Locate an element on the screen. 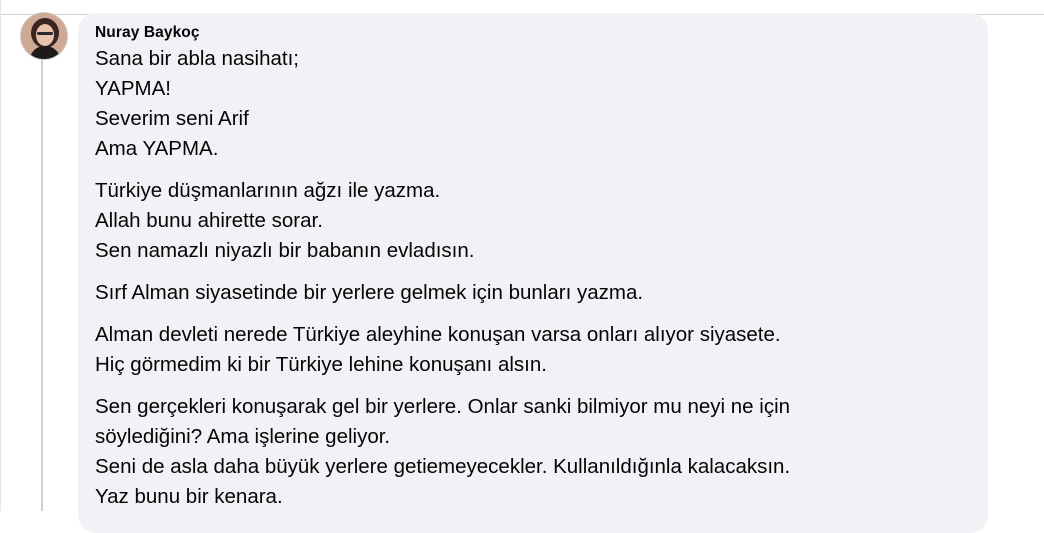  comment-line: Türkiye düşmanlarının ağzı ile yazma. is located at coordinates (268, 190).